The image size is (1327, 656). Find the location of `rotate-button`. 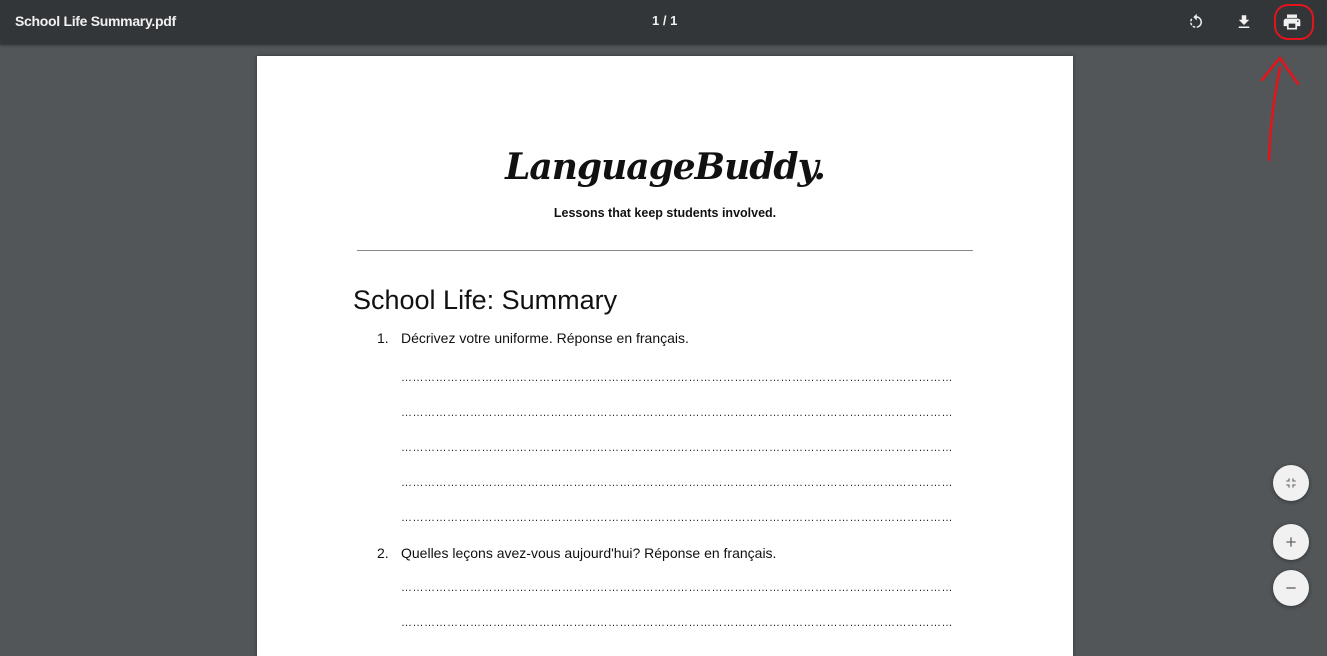

rotate-button is located at coordinates (1196, 22).